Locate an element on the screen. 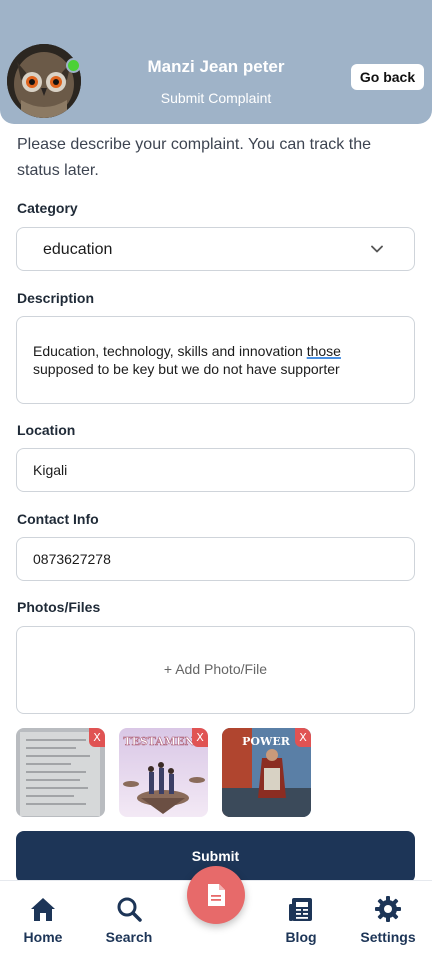 This screenshot has width=432, height=960. category-select: education is located at coordinates (215, 249).